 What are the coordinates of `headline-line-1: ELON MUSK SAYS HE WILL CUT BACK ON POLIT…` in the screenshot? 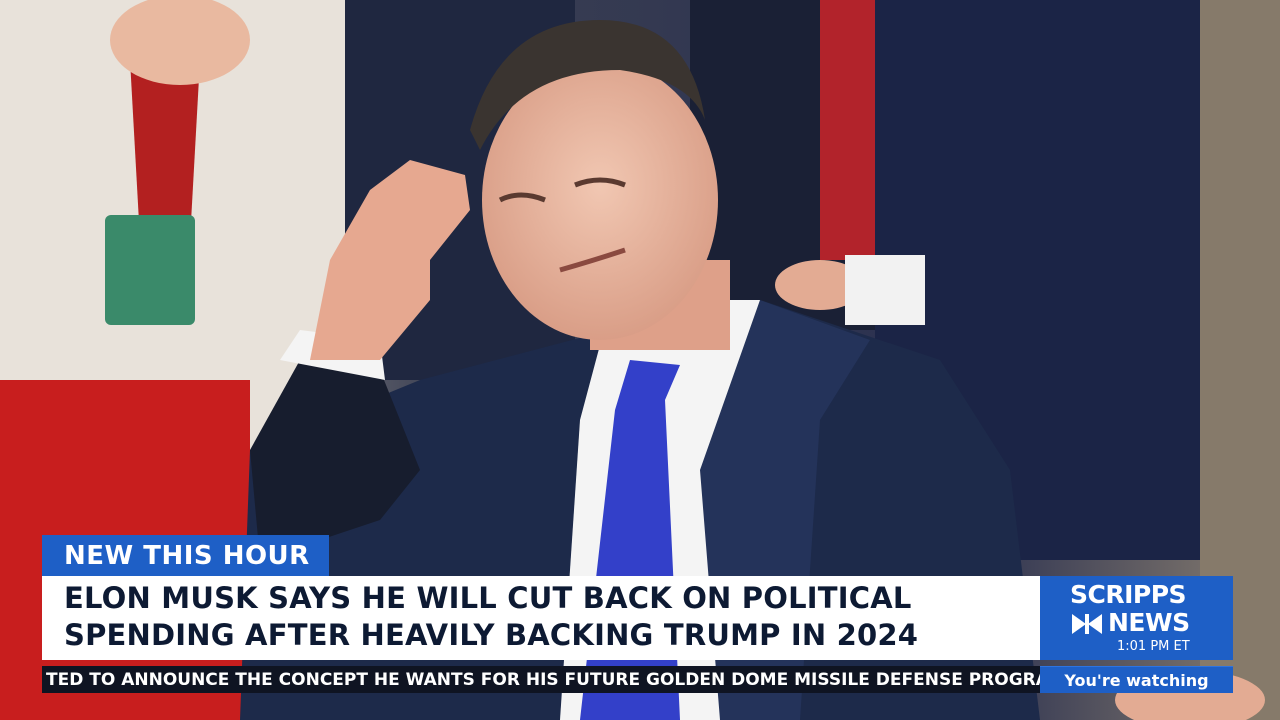 It's located at (488, 598).